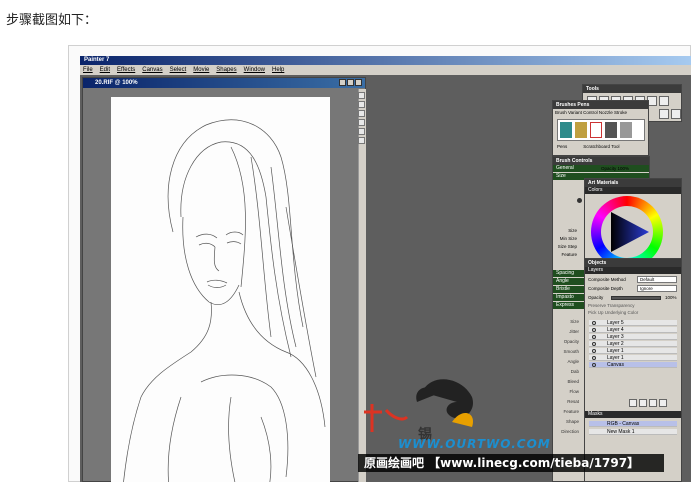 This screenshot has width=691, height=482. Describe the element at coordinates (126, 70) in the screenshot. I see `menu-effects: Effects` at that location.